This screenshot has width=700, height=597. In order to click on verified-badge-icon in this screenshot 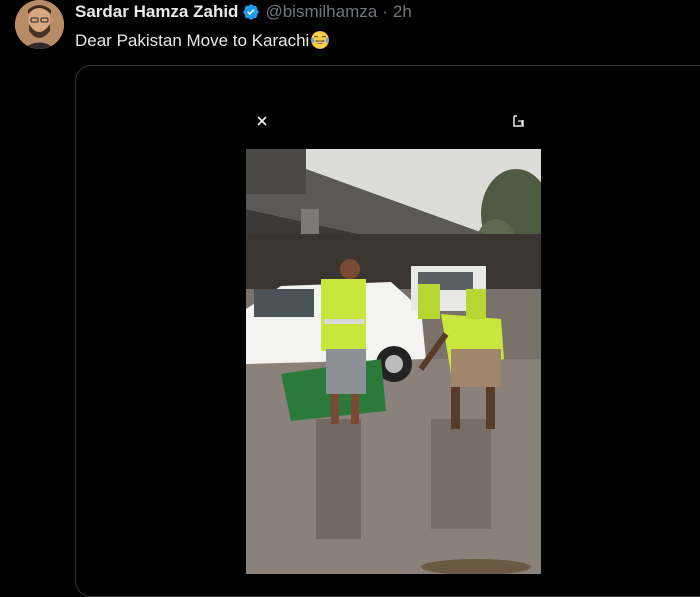, I will do `click(251, 12)`.